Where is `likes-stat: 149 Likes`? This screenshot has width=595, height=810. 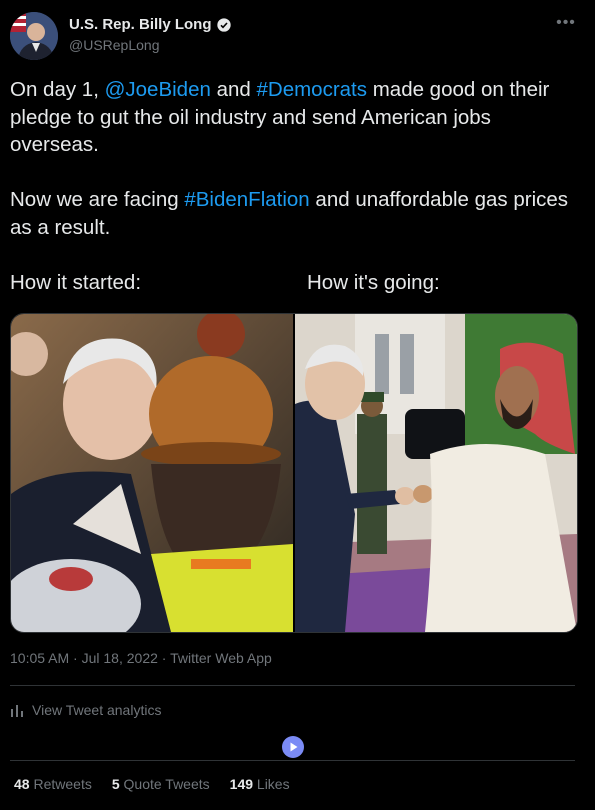
likes-stat: 149 Likes is located at coordinates (260, 784).